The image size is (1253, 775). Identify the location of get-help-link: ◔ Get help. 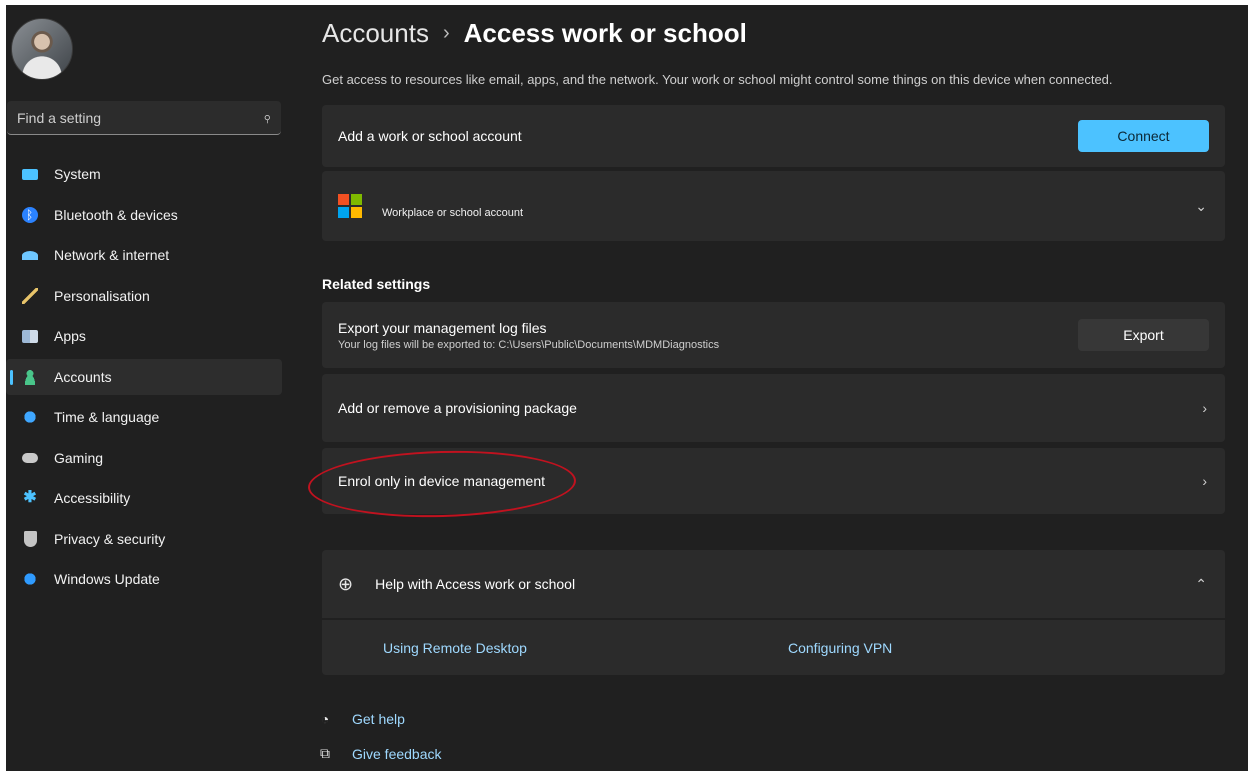
(360, 719).